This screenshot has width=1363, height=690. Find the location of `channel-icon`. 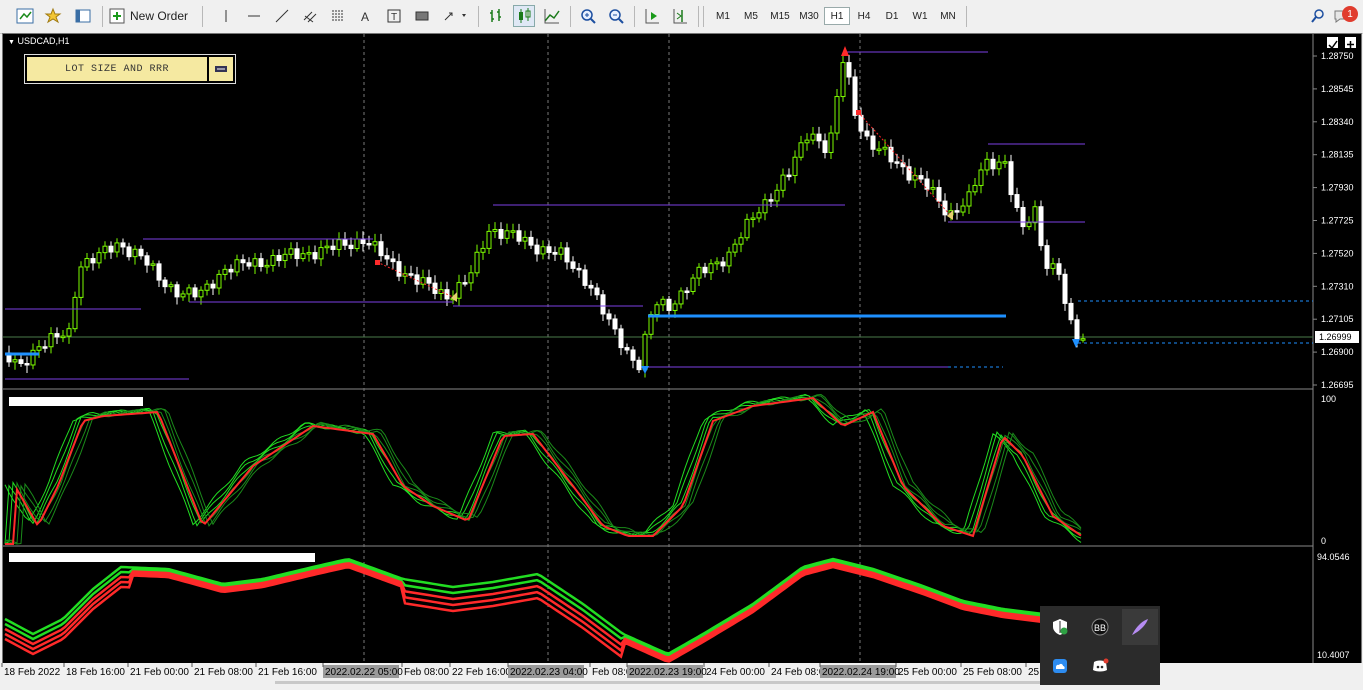

channel-icon is located at coordinates (310, 16).